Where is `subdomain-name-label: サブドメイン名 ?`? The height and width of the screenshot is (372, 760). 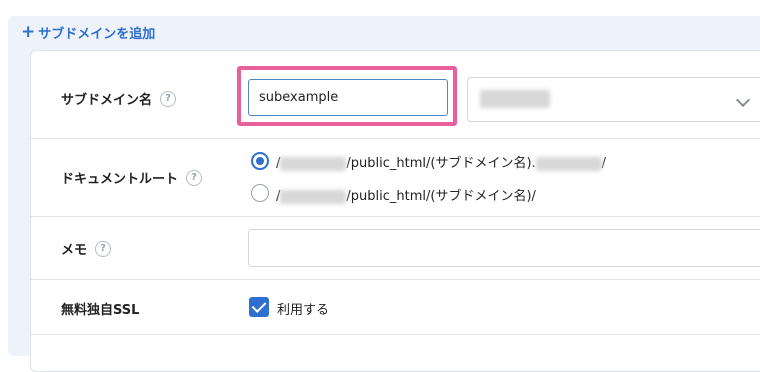
subdomain-name-label: サブドメイン名 ? is located at coordinates (119, 98).